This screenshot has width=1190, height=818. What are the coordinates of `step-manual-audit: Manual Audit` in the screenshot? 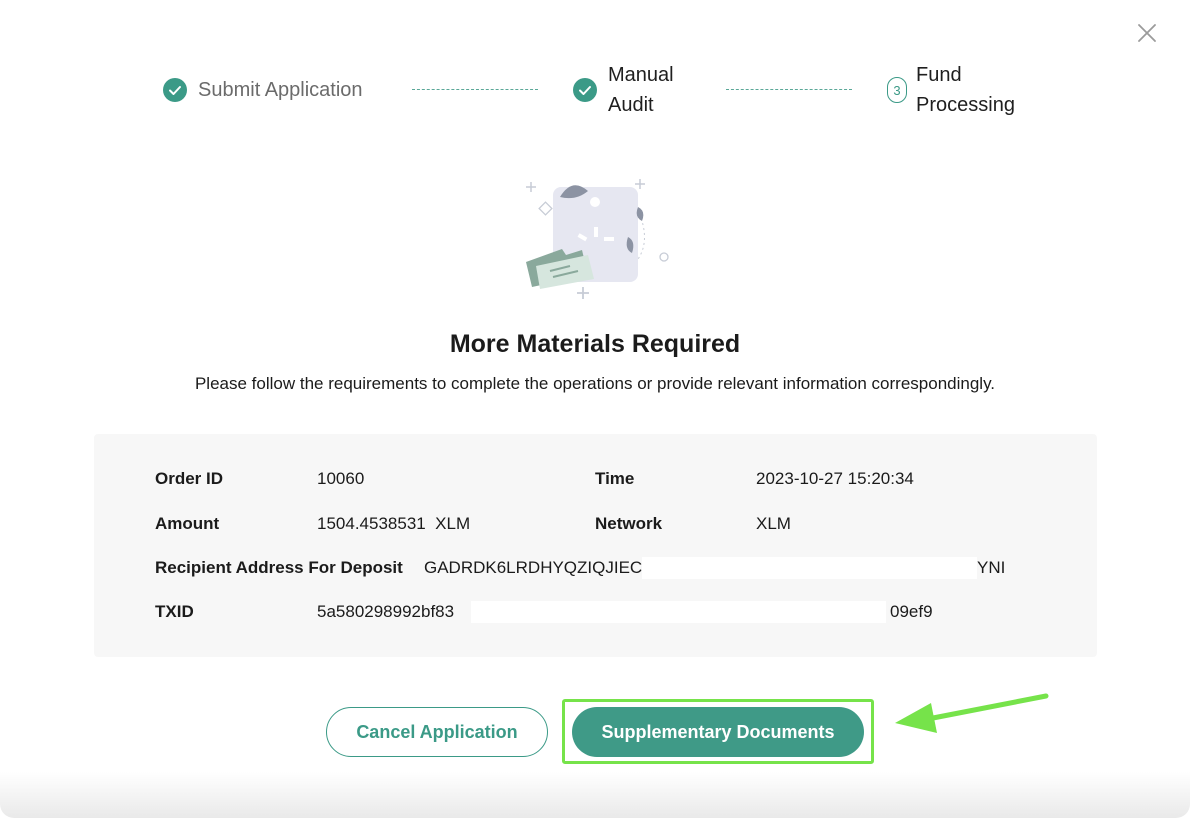 It's located at (630, 90).